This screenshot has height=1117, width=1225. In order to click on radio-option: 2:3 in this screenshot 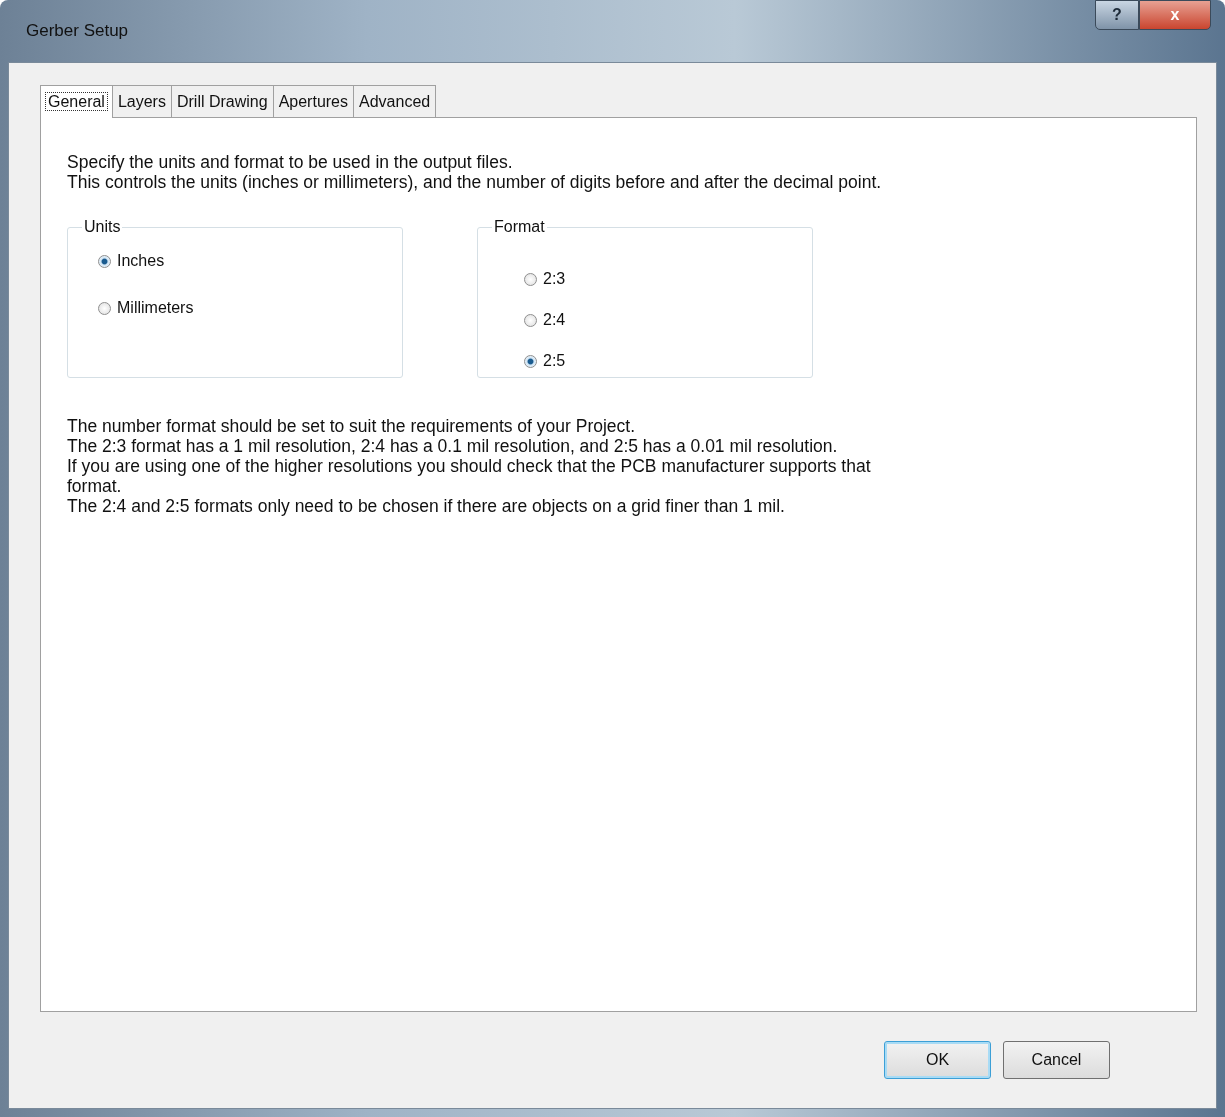, I will do `click(668, 279)`.